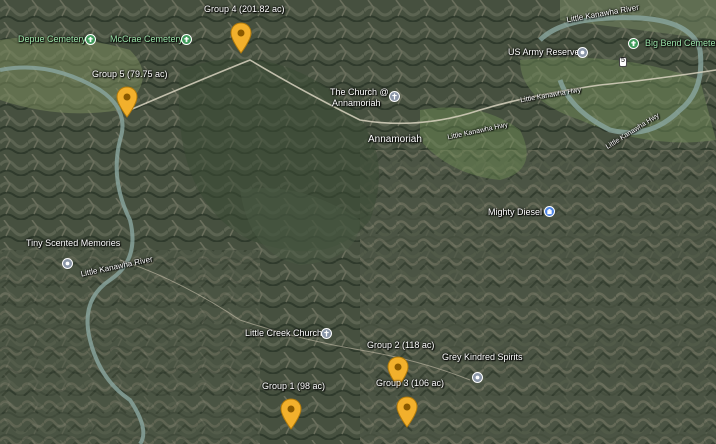 This screenshot has height=444, width=716. I want to click on group4-pin, so click(241, 38).